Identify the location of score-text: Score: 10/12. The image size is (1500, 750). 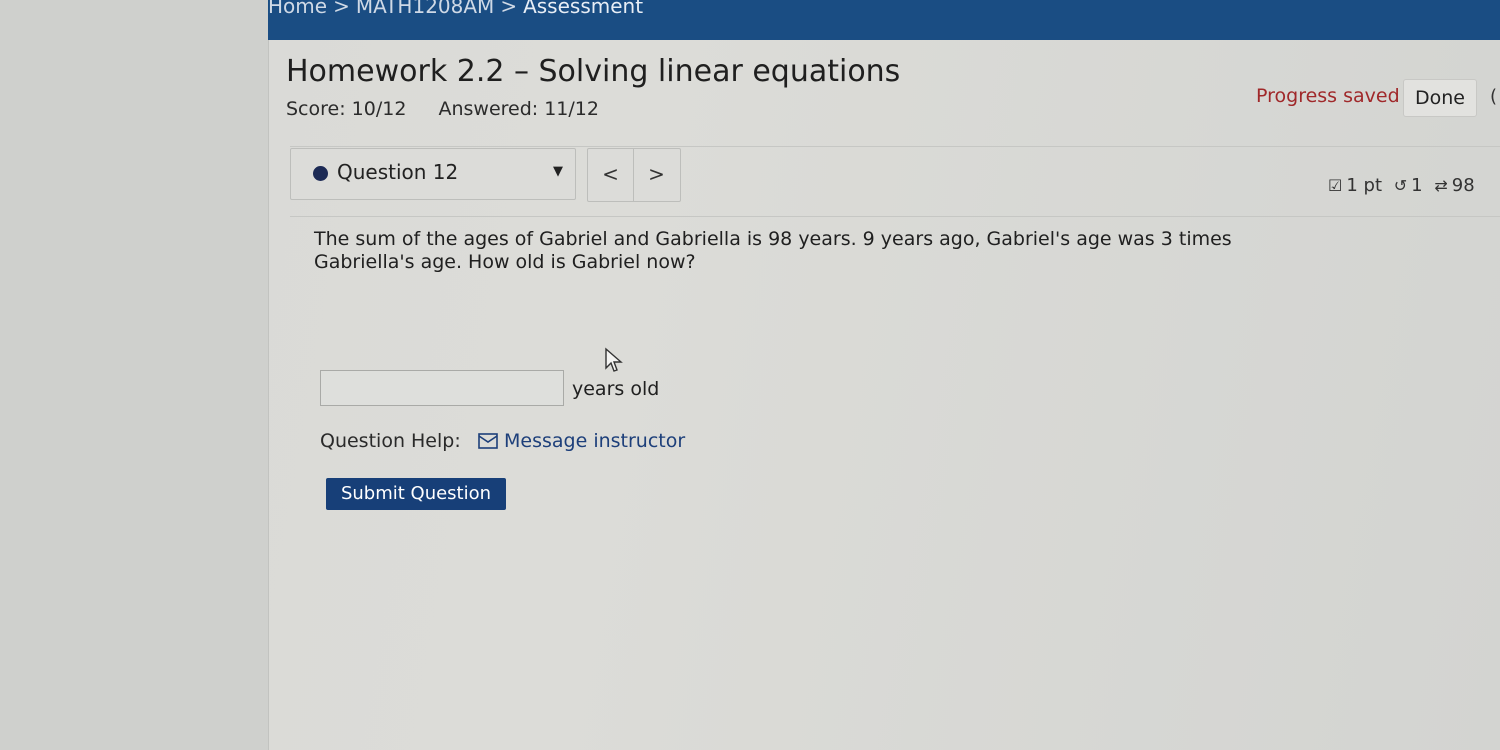
(346, 109).